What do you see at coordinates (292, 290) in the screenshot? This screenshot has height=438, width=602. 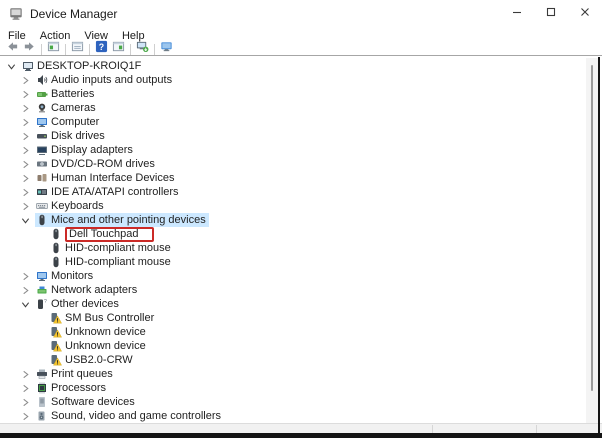 I see `tree-item-network-adapters: Network adapters` at bounding box center [292, 290].